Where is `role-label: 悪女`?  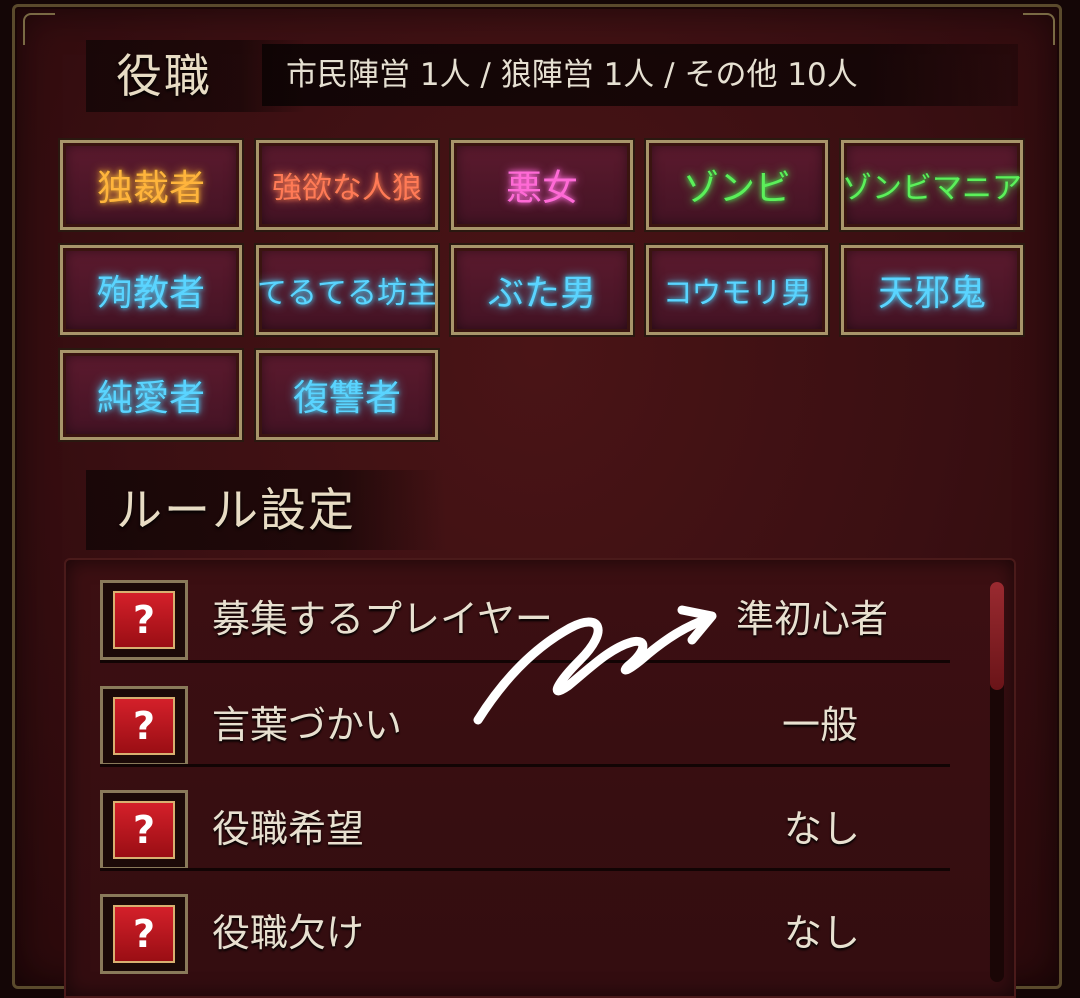 role-label: 悪女 is located at coordinates (541, 188).